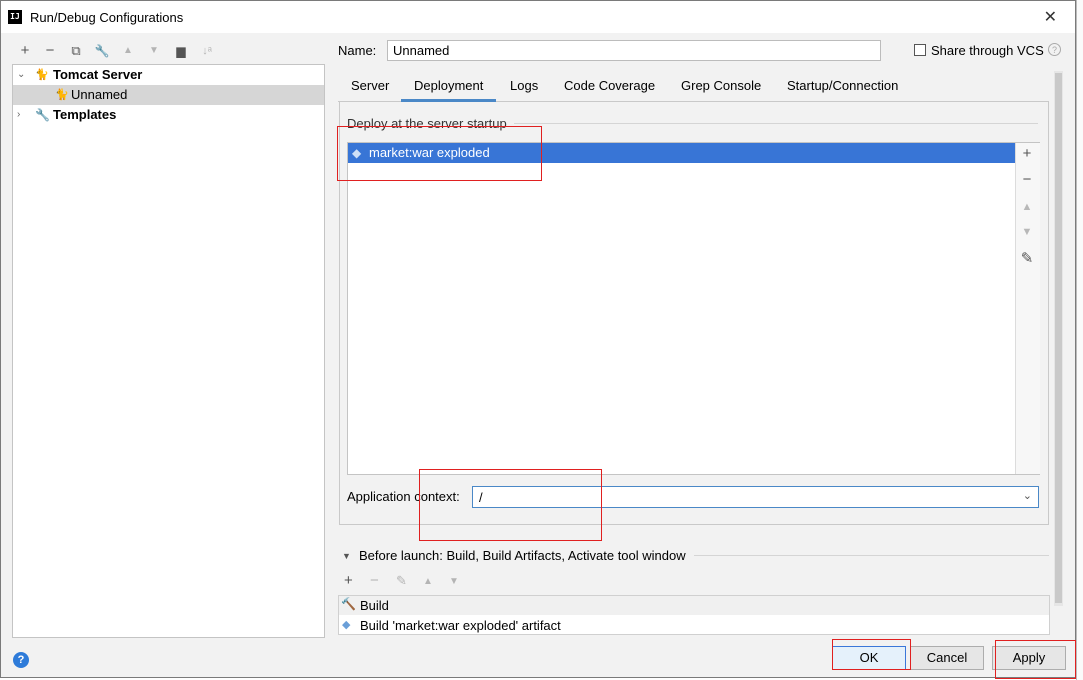 This screenshot has width=1083, height=680. Describe the element at coordinates (346, 556) in the screenshot. I see `collapse-triangle-icon: ▼` at that location.